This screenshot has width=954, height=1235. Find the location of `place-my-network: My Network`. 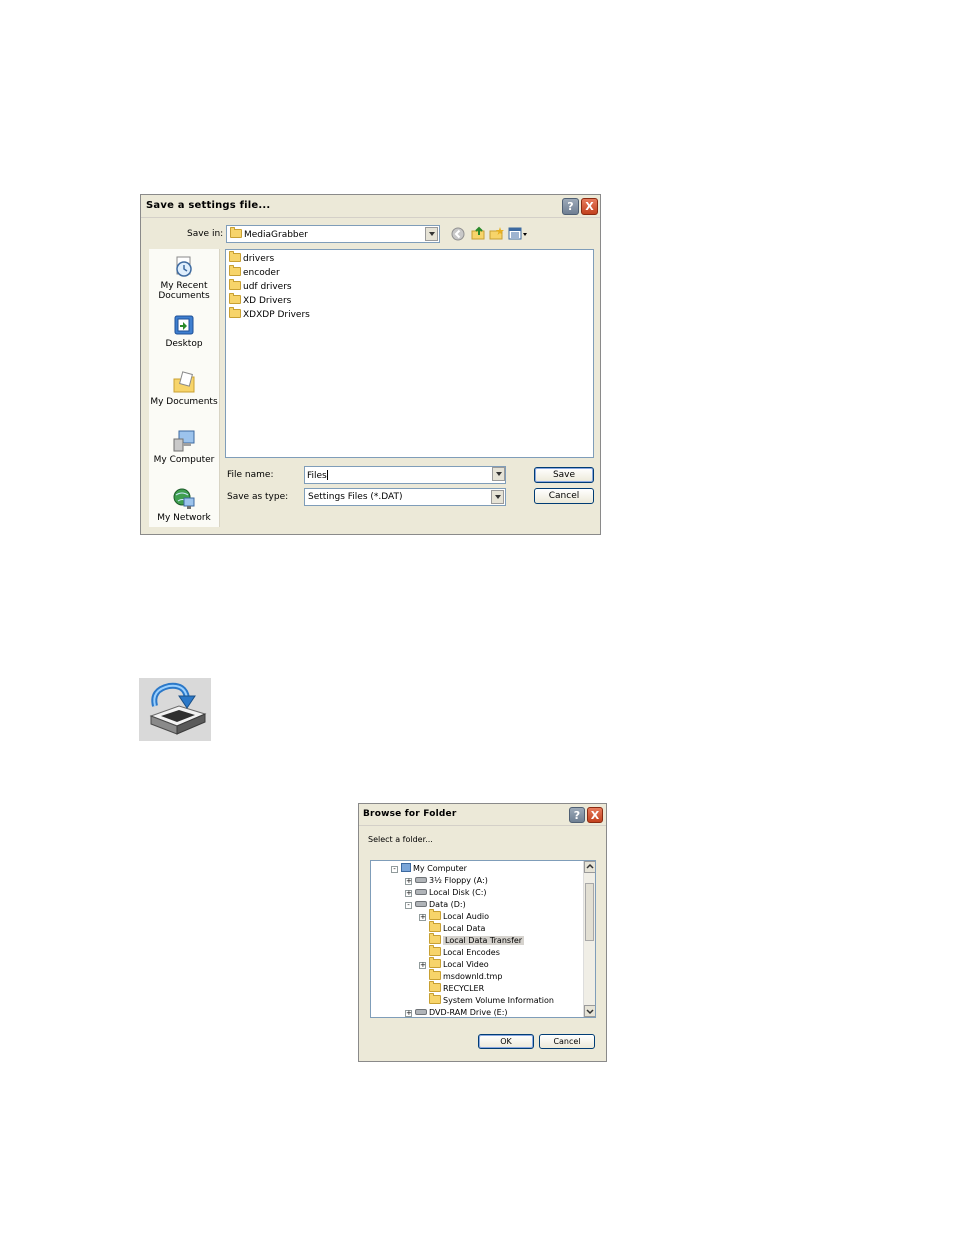

place-my-network: My Network is located at coordinates (184, 505).